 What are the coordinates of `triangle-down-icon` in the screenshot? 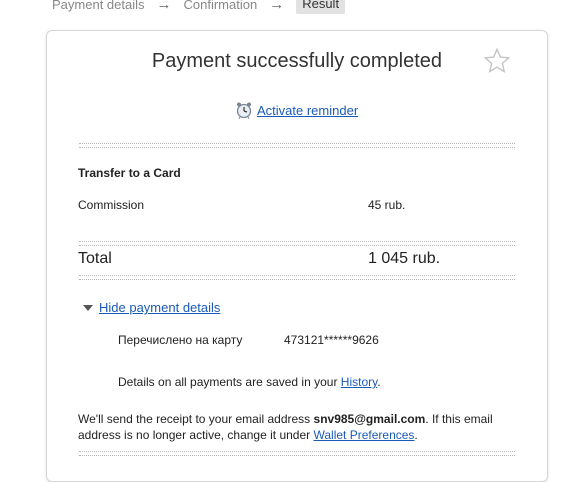 It's located at (88, 307).